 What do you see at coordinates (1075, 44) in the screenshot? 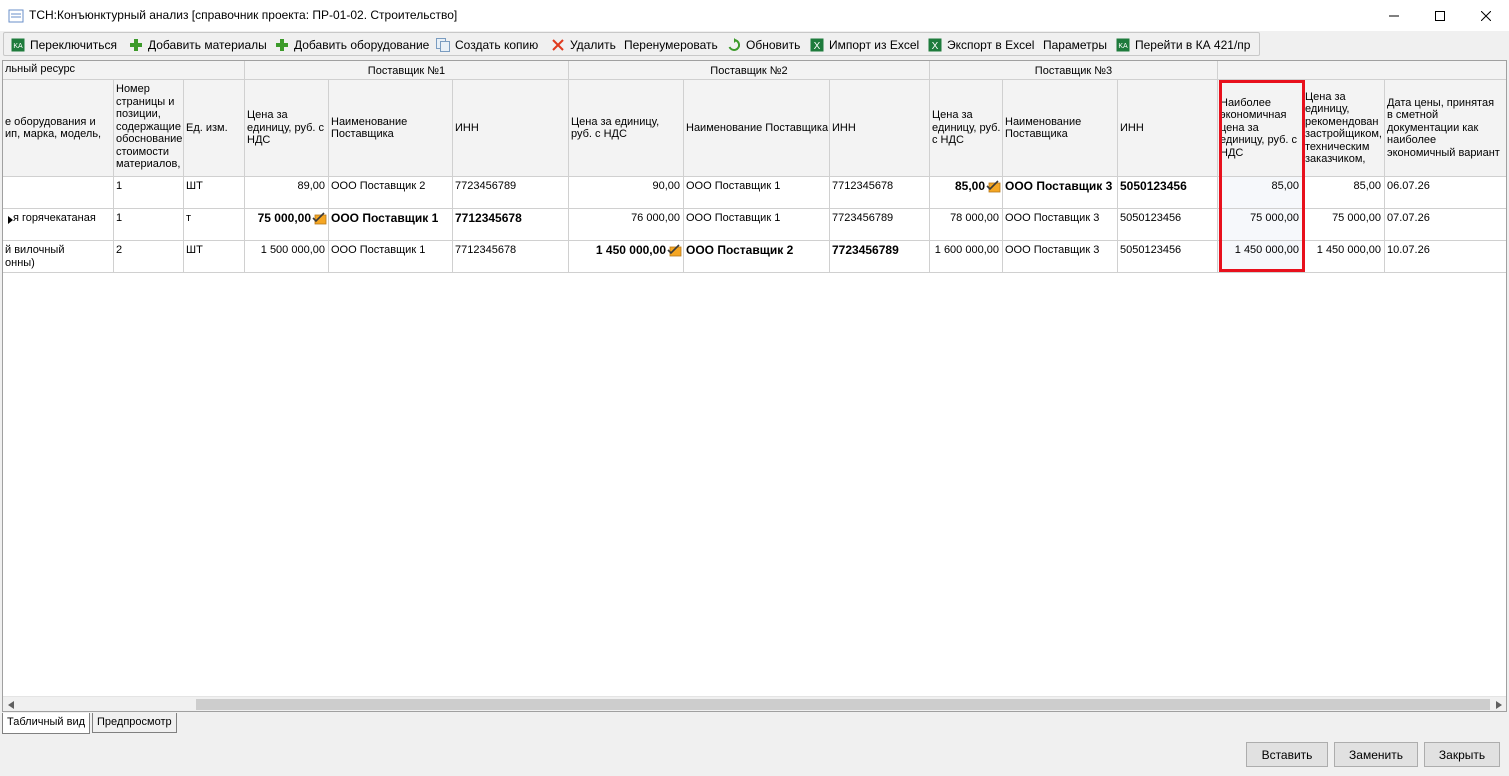
I see `params-button: Параметры` at bounding box center [1075, 44].